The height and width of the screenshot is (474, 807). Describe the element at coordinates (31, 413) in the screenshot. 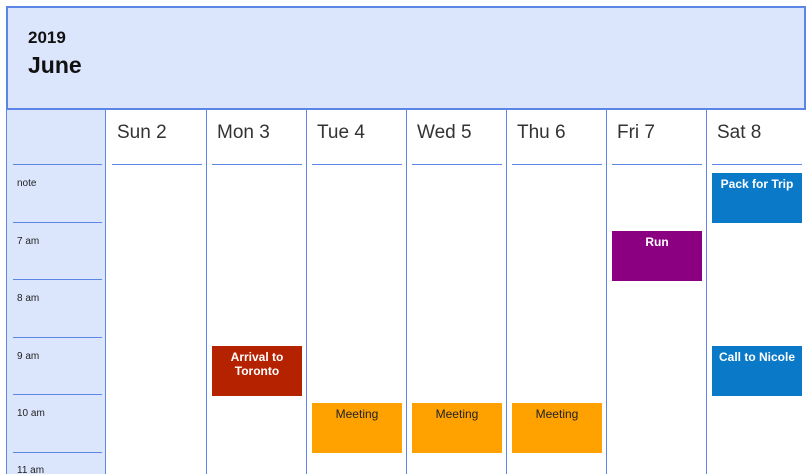

I see `slot-label-10am: 10 am` at that location.